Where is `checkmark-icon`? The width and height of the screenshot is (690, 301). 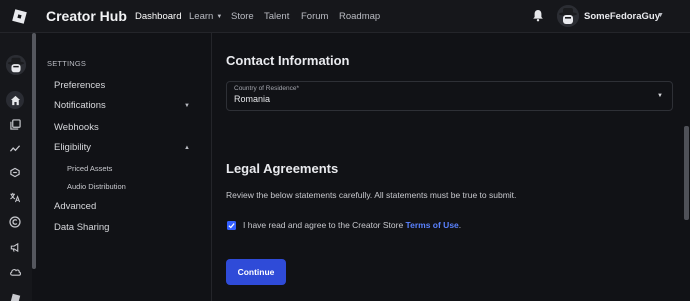 checkmark-icon is located at coordinates (231, 226).